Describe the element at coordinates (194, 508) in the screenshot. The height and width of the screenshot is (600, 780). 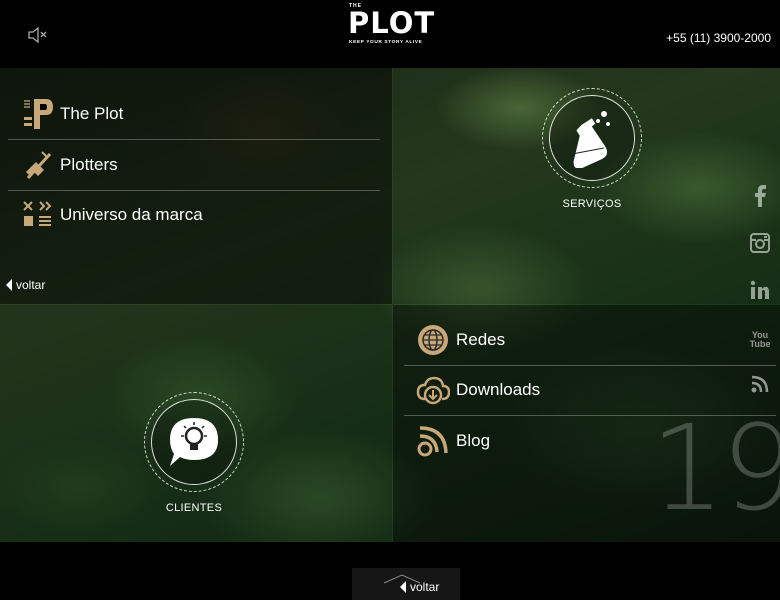
I see `clients-label: CLIENTES` at that location.